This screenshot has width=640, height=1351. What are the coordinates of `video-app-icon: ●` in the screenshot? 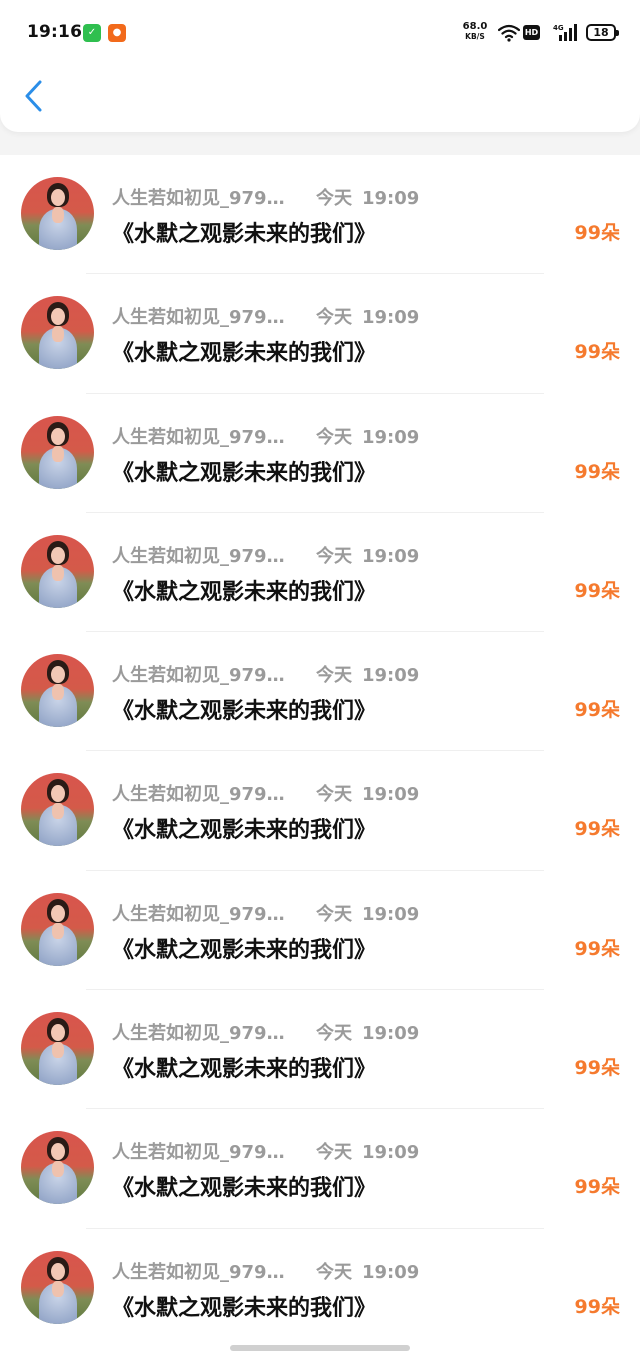 It's located at (117, 33).